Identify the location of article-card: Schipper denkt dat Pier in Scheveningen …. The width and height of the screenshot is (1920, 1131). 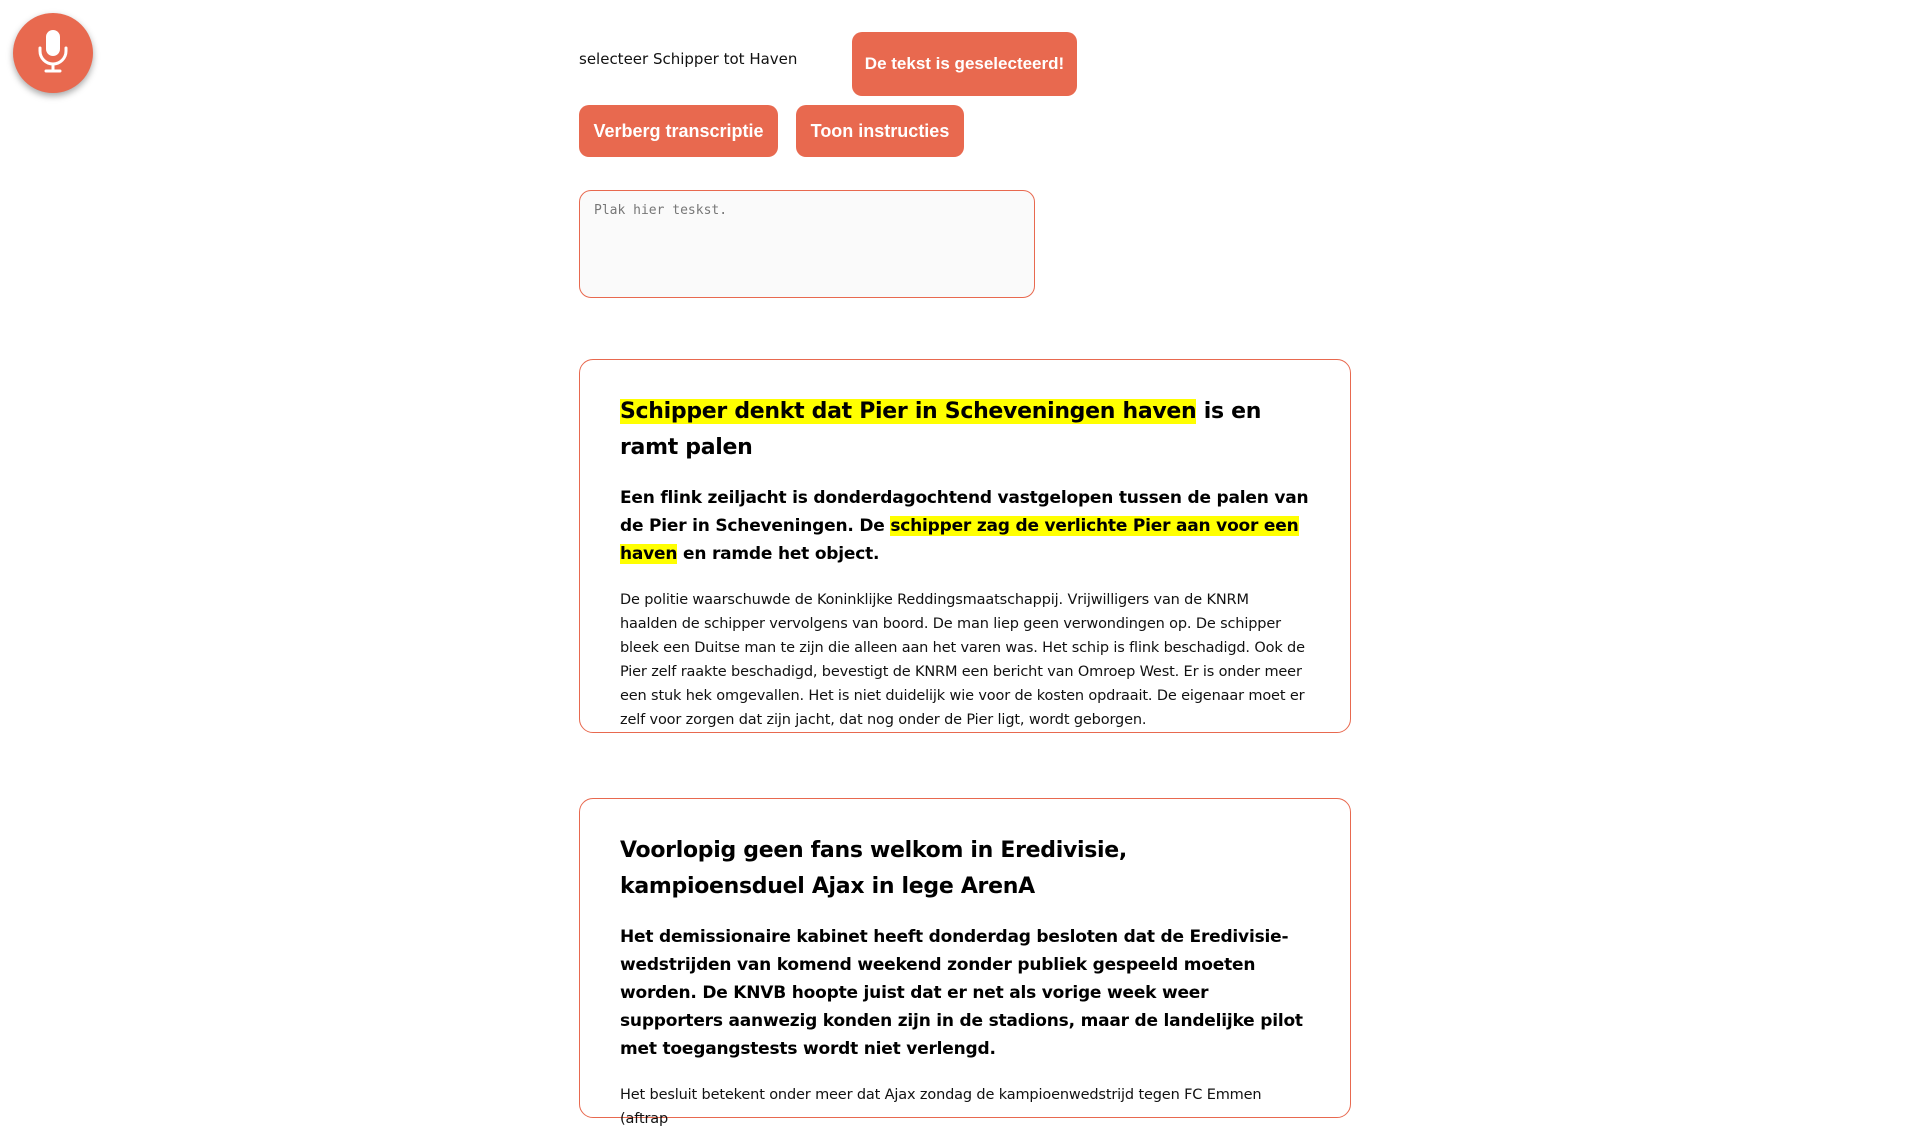
(965, 546).